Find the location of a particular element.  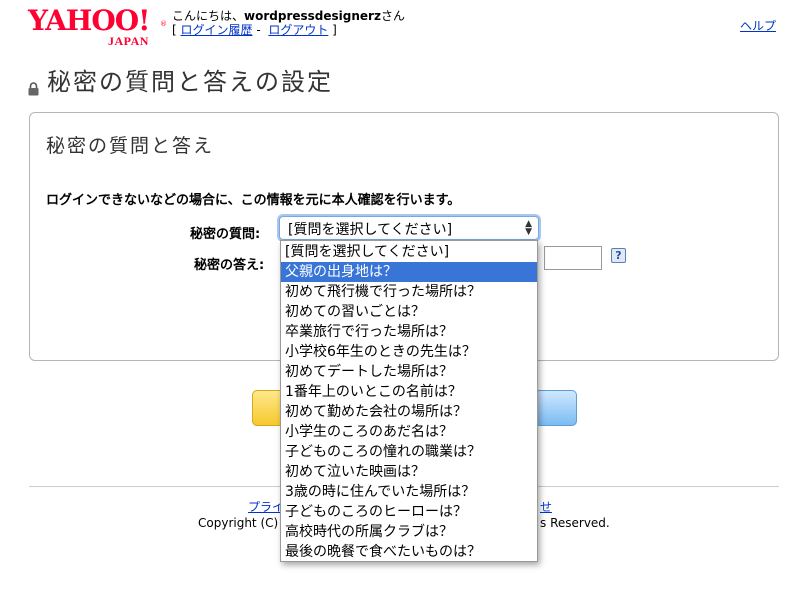

yahoo-japan-logo: YAHOO! ® JAPAN is located at coordinates (98, 28).